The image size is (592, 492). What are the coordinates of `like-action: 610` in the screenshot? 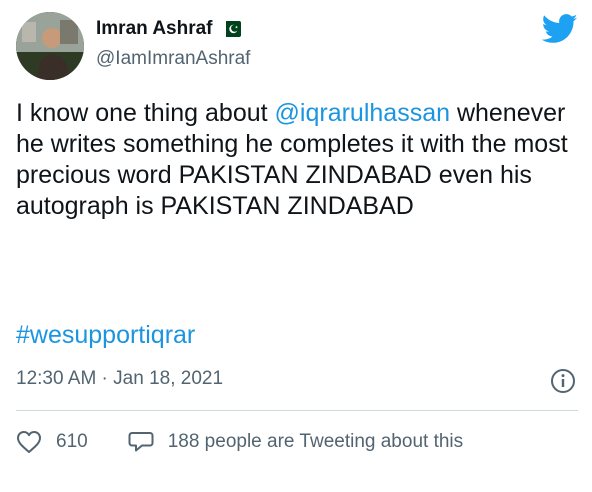 It's located at (52, 442).